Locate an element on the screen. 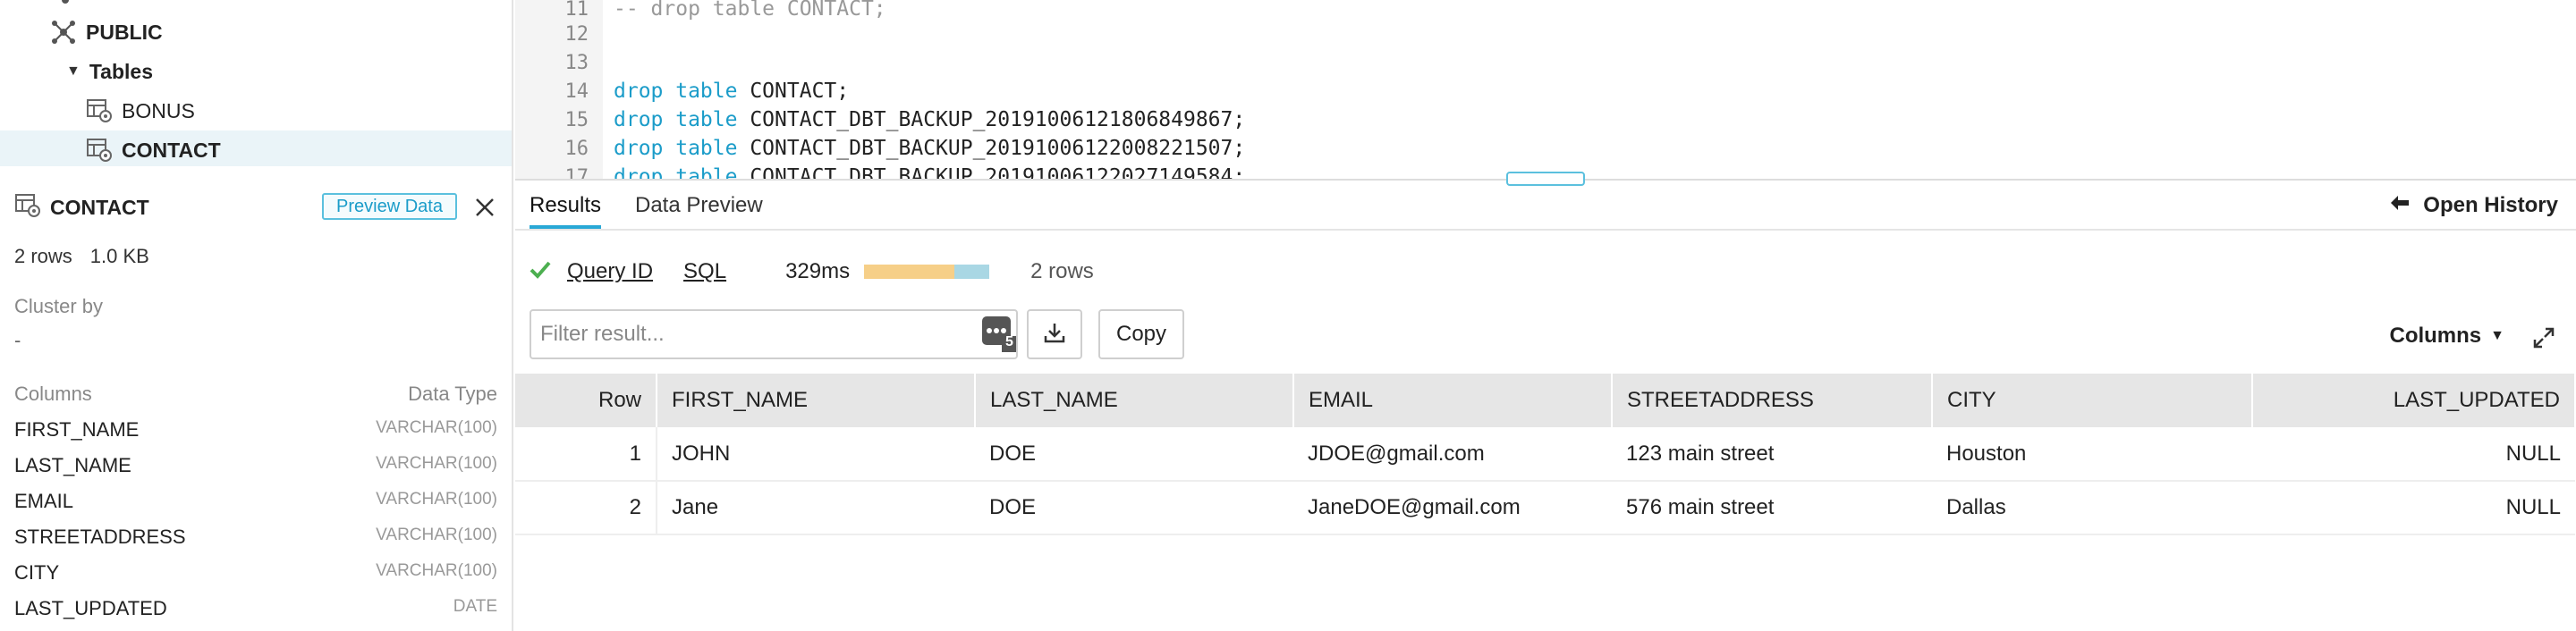 The height and width of the screenshot is (631, 2576). download-button is located at coordinates (1054, 334).